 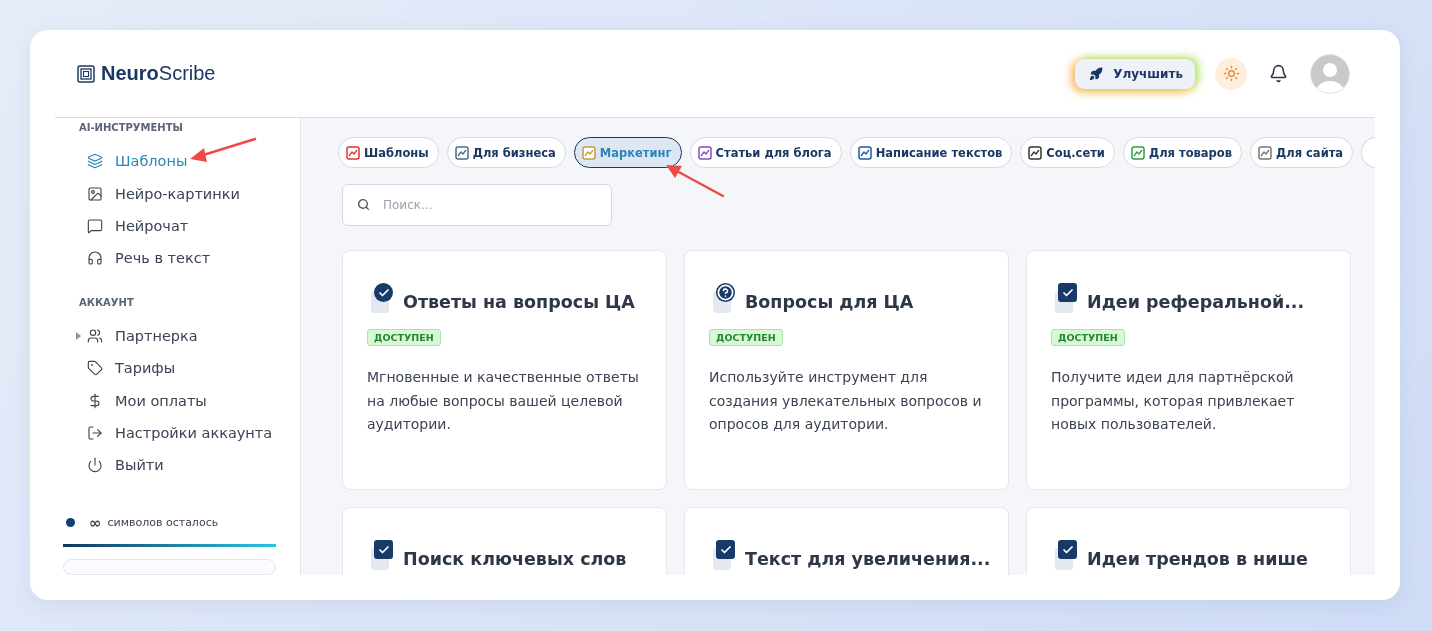 I want to click on sidebar-item: Партнерка, so click(x=169, y=335).